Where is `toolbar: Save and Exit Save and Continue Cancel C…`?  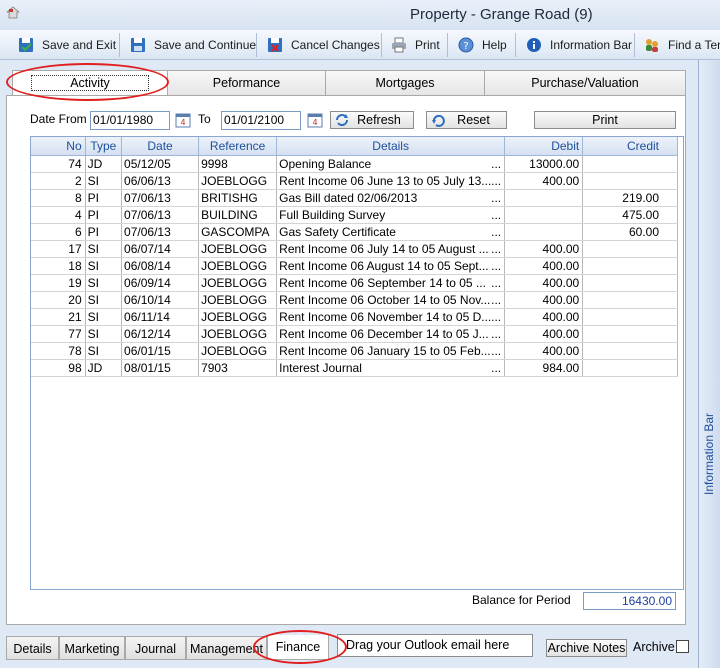
toolbar: Save and Exit Save and Continue Cancel C… is located at coordinates (360, 45).